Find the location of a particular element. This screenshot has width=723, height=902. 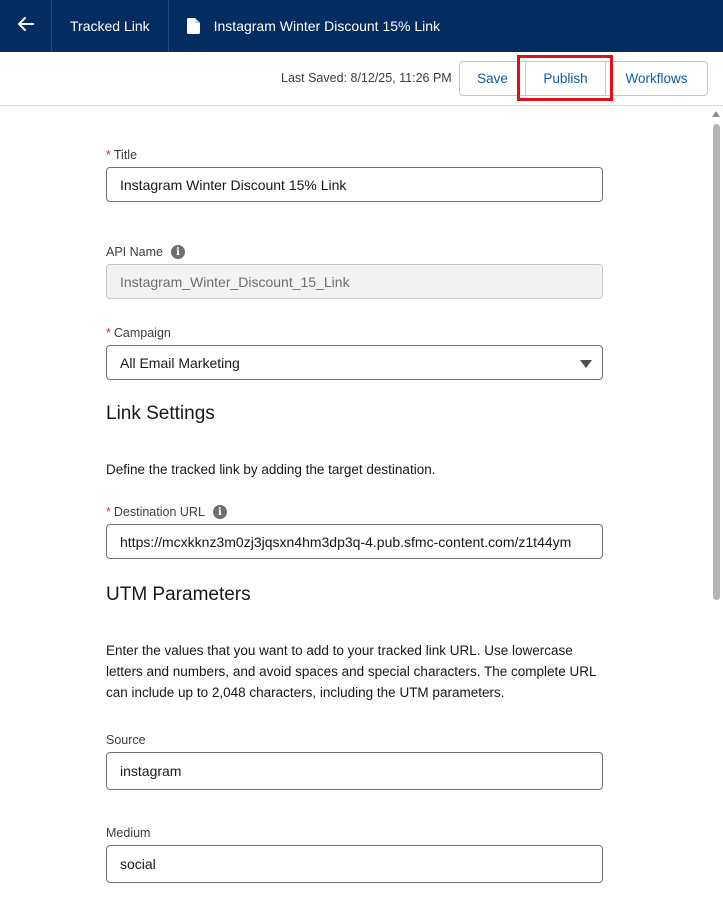

title-label: * Title is located at coordinates (121, 155).